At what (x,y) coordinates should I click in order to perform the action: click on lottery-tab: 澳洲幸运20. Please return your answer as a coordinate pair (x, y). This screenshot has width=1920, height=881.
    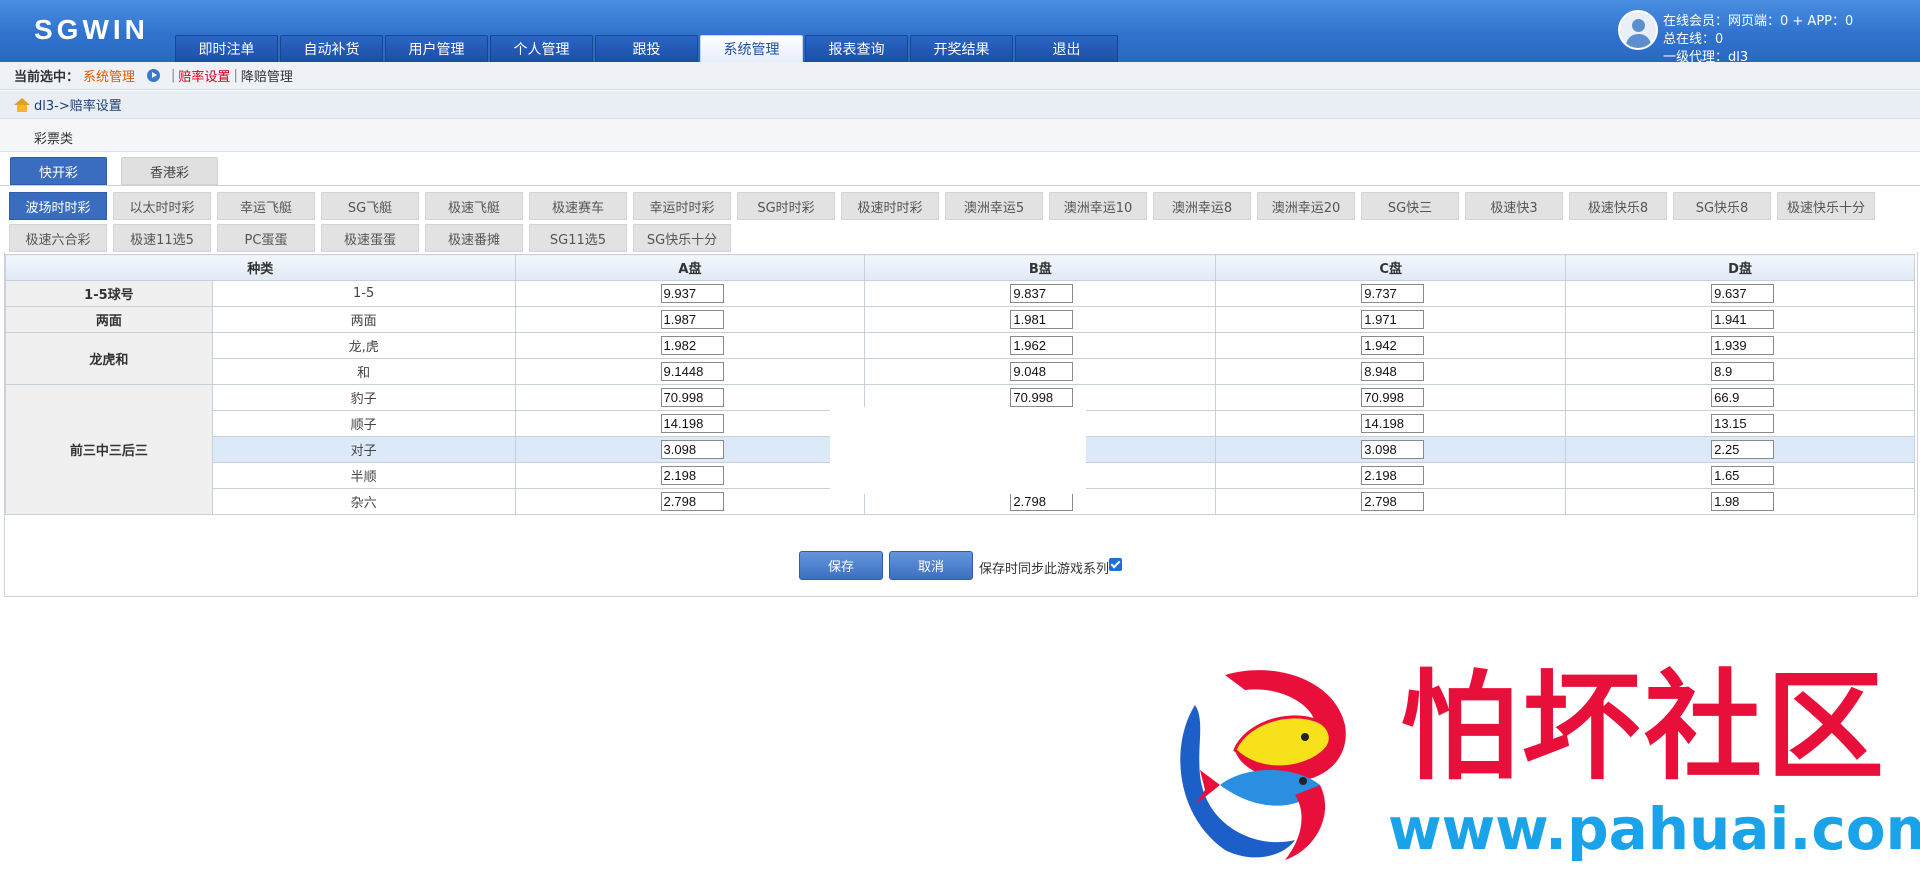
    Looking at the image, I should click on (1306, 206).